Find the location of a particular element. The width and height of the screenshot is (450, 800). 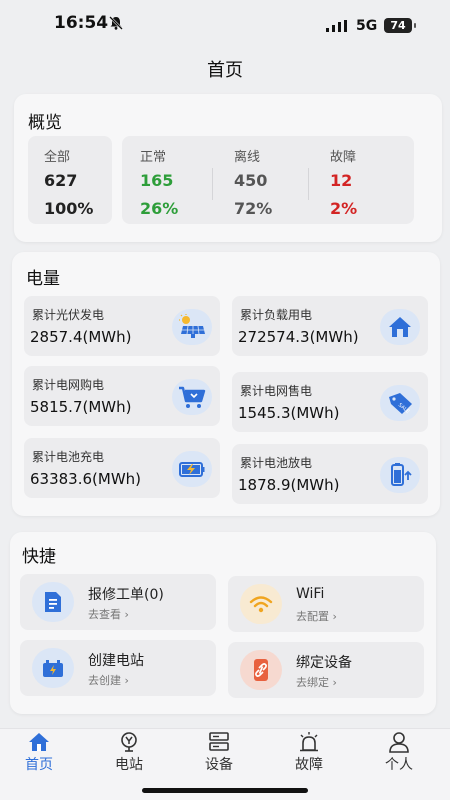

normal-count: 165 is located at coordinates (157, 180).